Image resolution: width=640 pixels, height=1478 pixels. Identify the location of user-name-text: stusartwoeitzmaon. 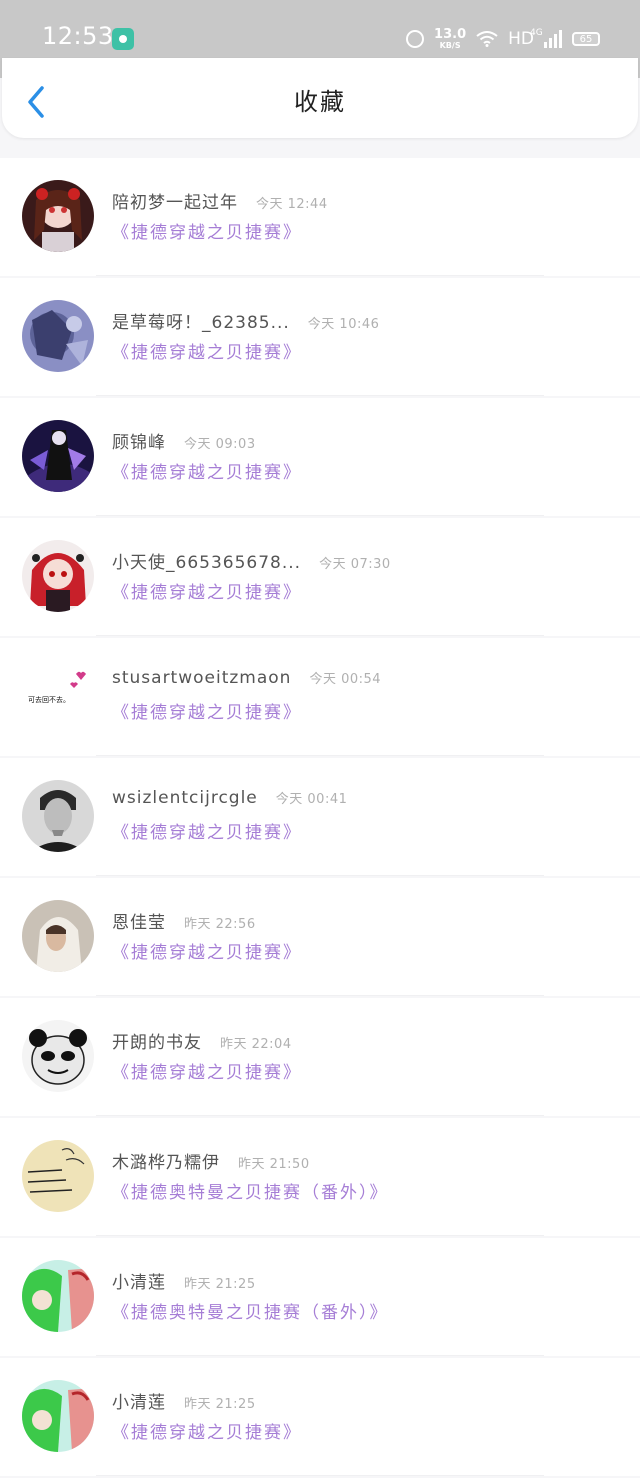
(202, 678).